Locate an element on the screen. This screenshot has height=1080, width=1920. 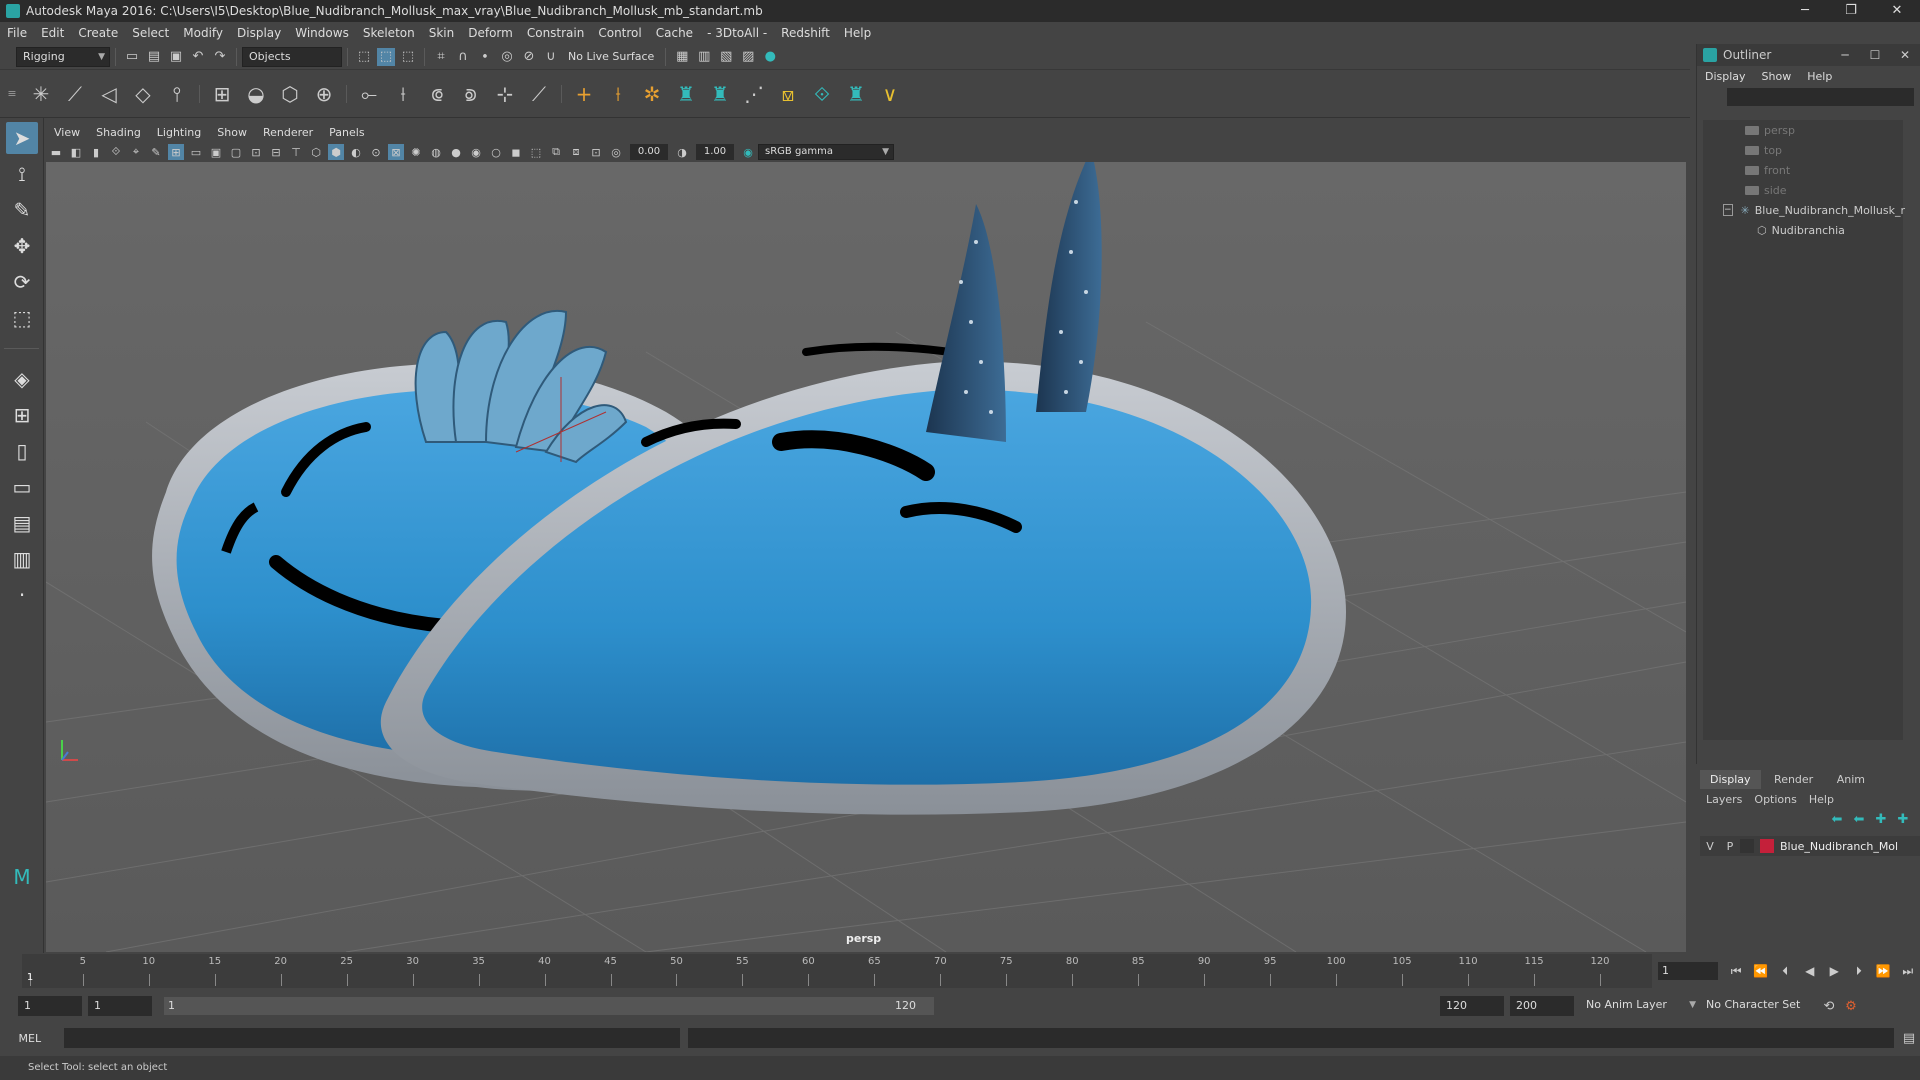
gate-mask-icon: ▢ is located at coordinates (236, 152).